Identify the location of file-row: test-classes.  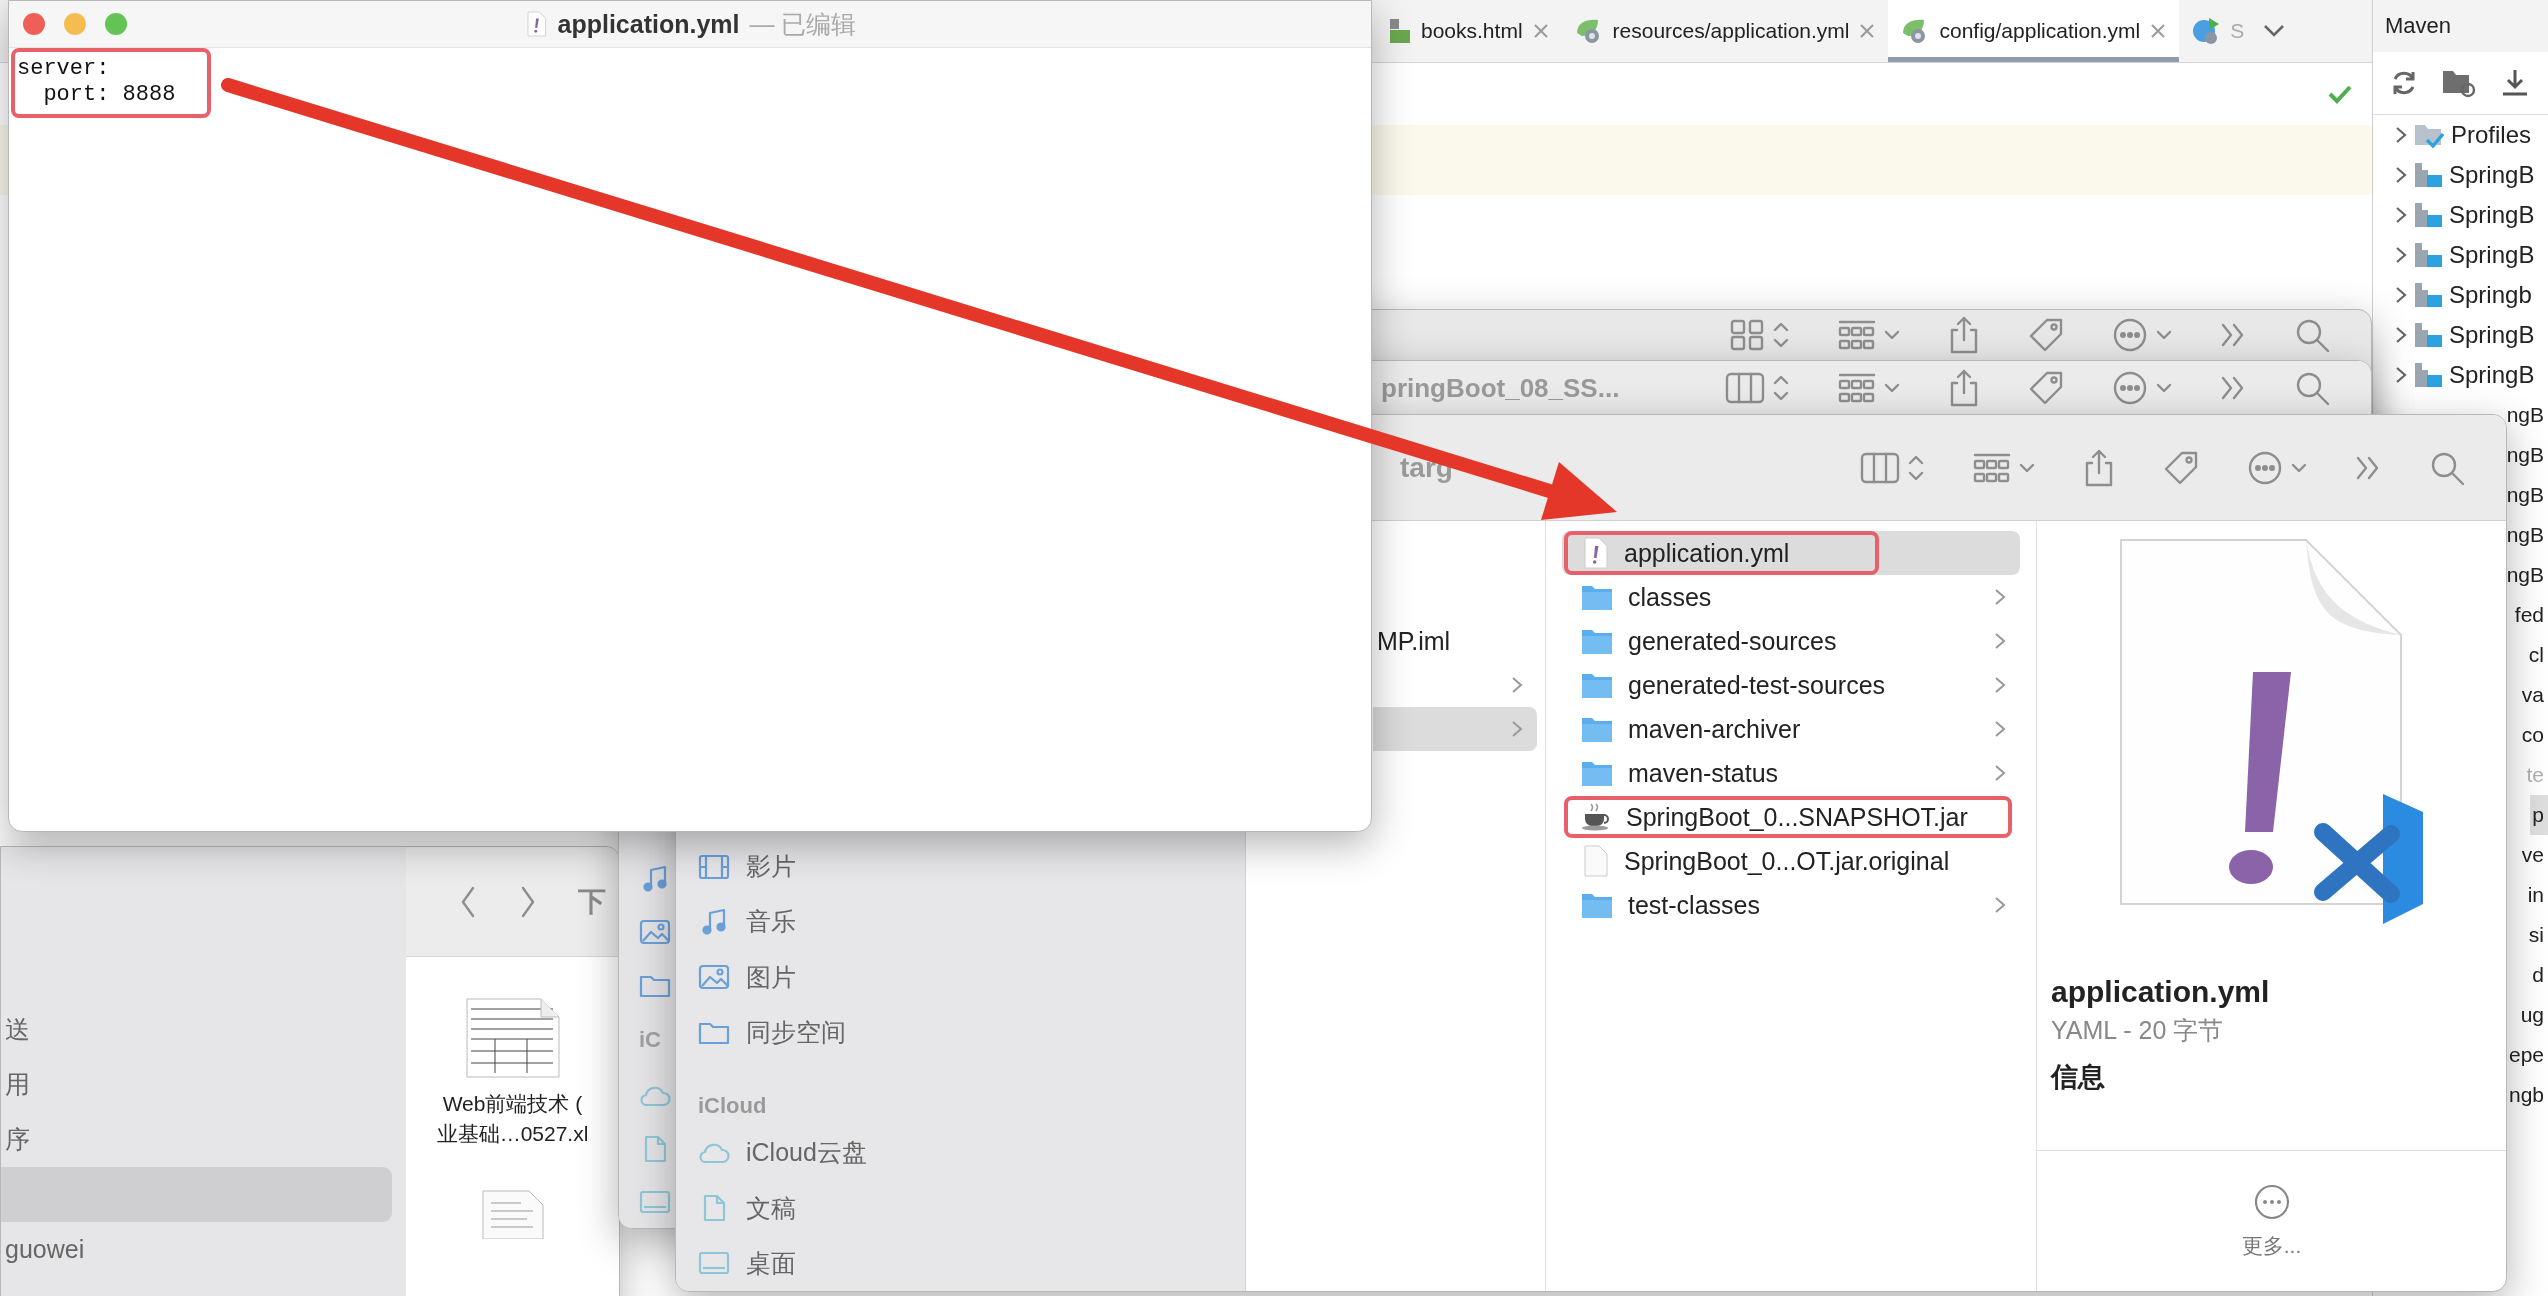
(1791, 905).